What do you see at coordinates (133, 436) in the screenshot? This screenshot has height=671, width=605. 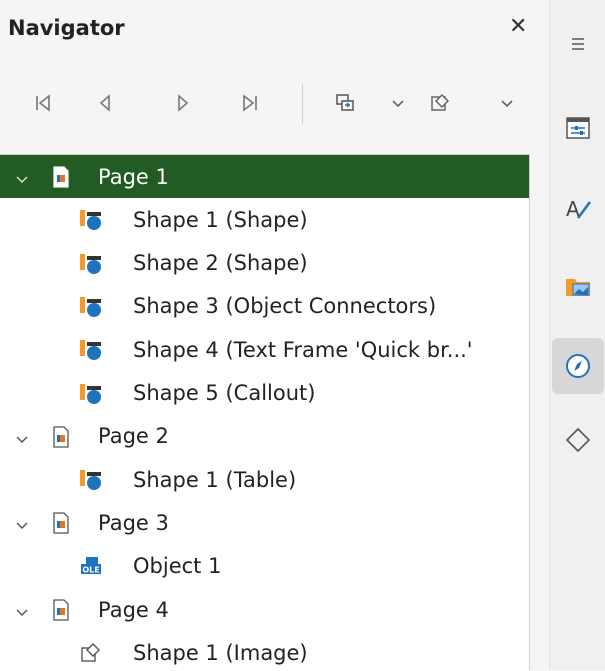 I see `tree-item-label: Page 2` at bounding box center [133, 436].